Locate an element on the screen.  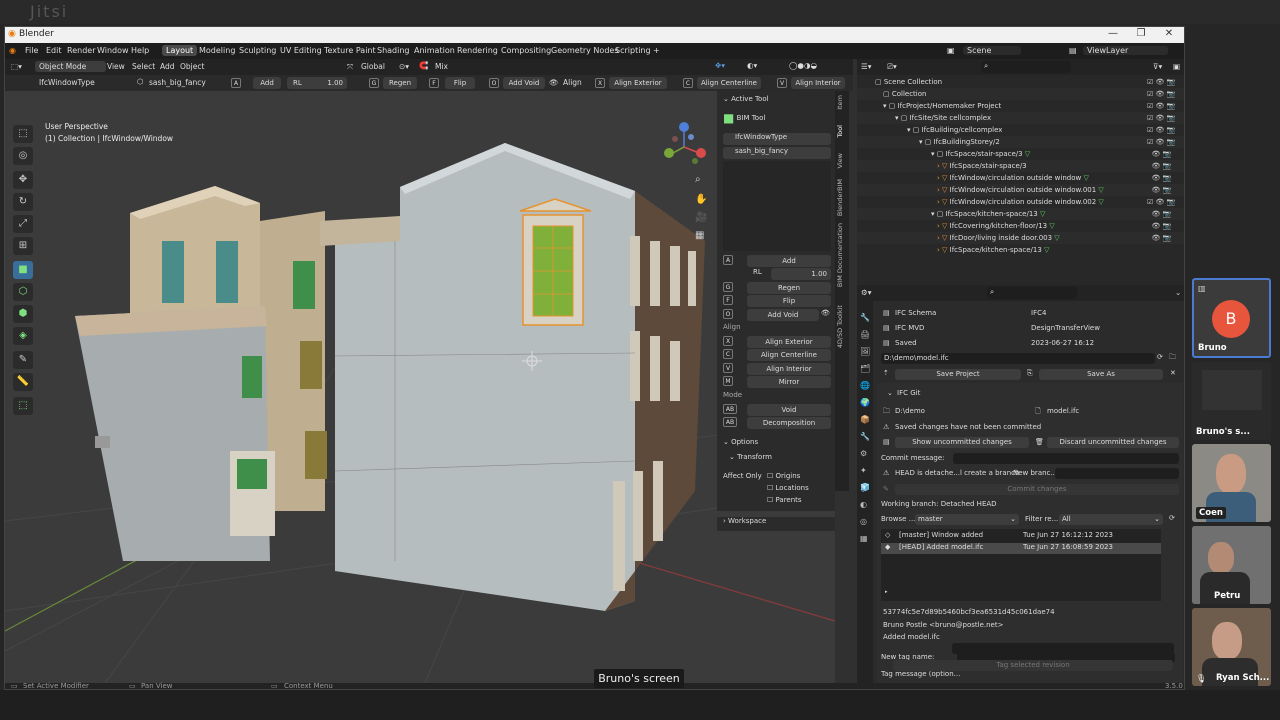
add-workspace-button: + is located at coordinates (656, 50).